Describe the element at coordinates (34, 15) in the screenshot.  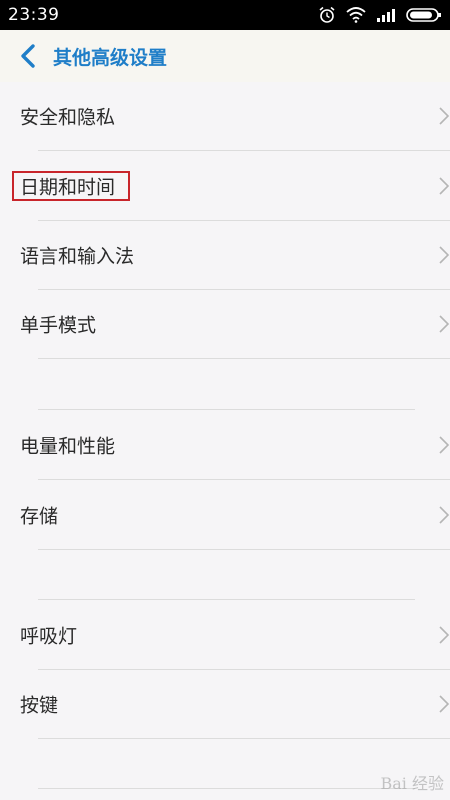
I see `status-time: 23:39` at that location.